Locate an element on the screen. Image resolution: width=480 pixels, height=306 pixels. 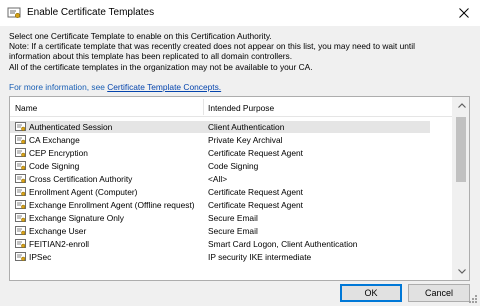
template-name: Cross Certification Authority is located at coordinates (81, 179).